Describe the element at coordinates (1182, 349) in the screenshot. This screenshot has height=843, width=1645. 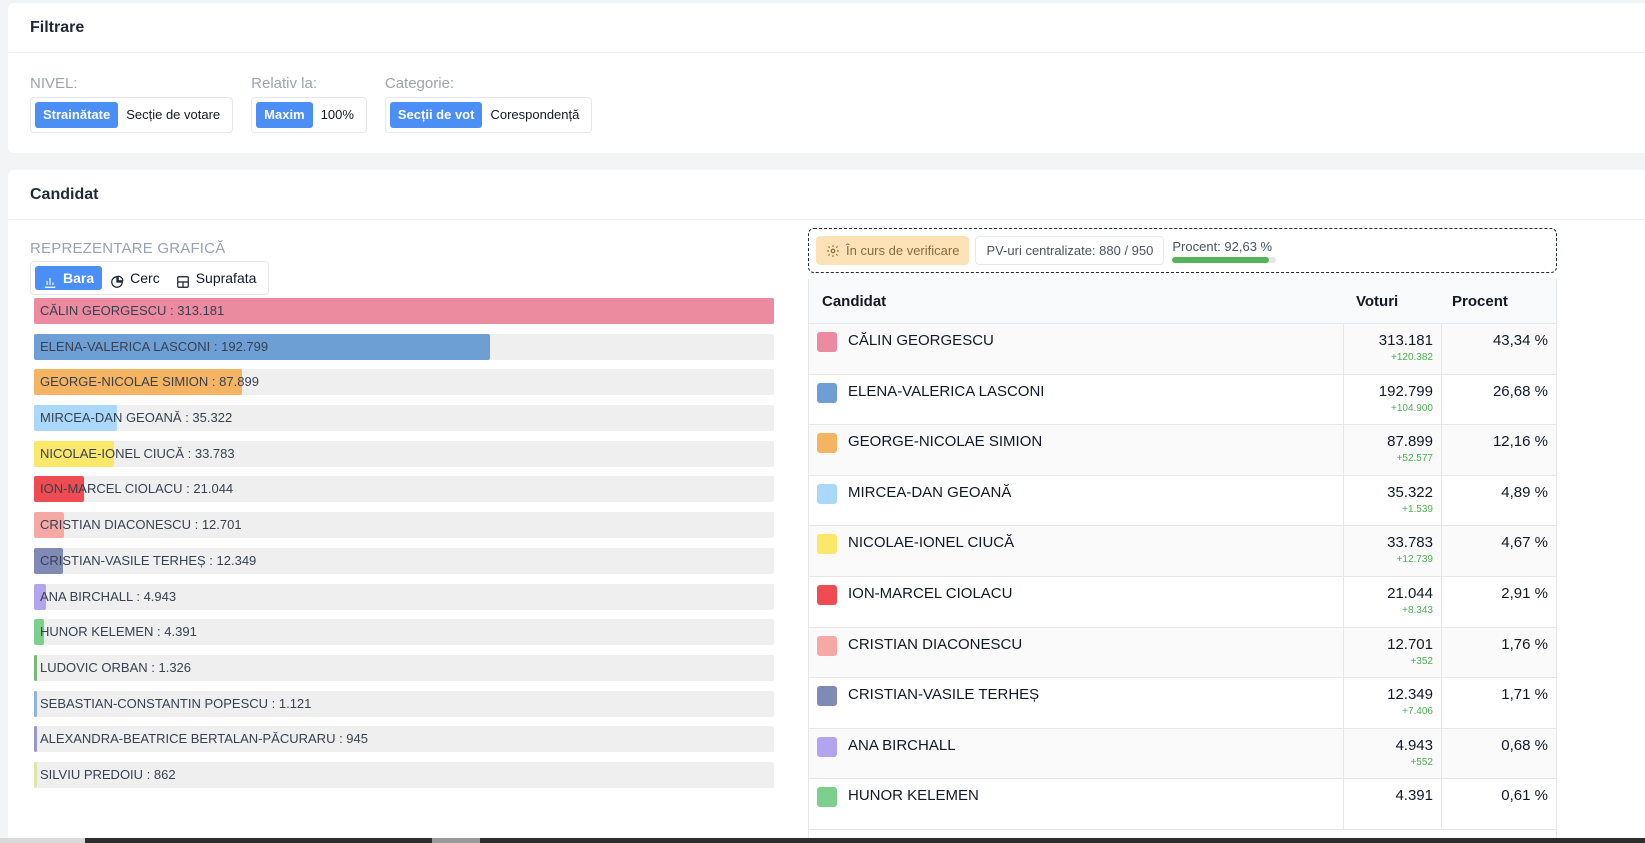
I see `table-row: CĂLIN GEORGESCU 313.181 +120.382 43,34 %` at that location.